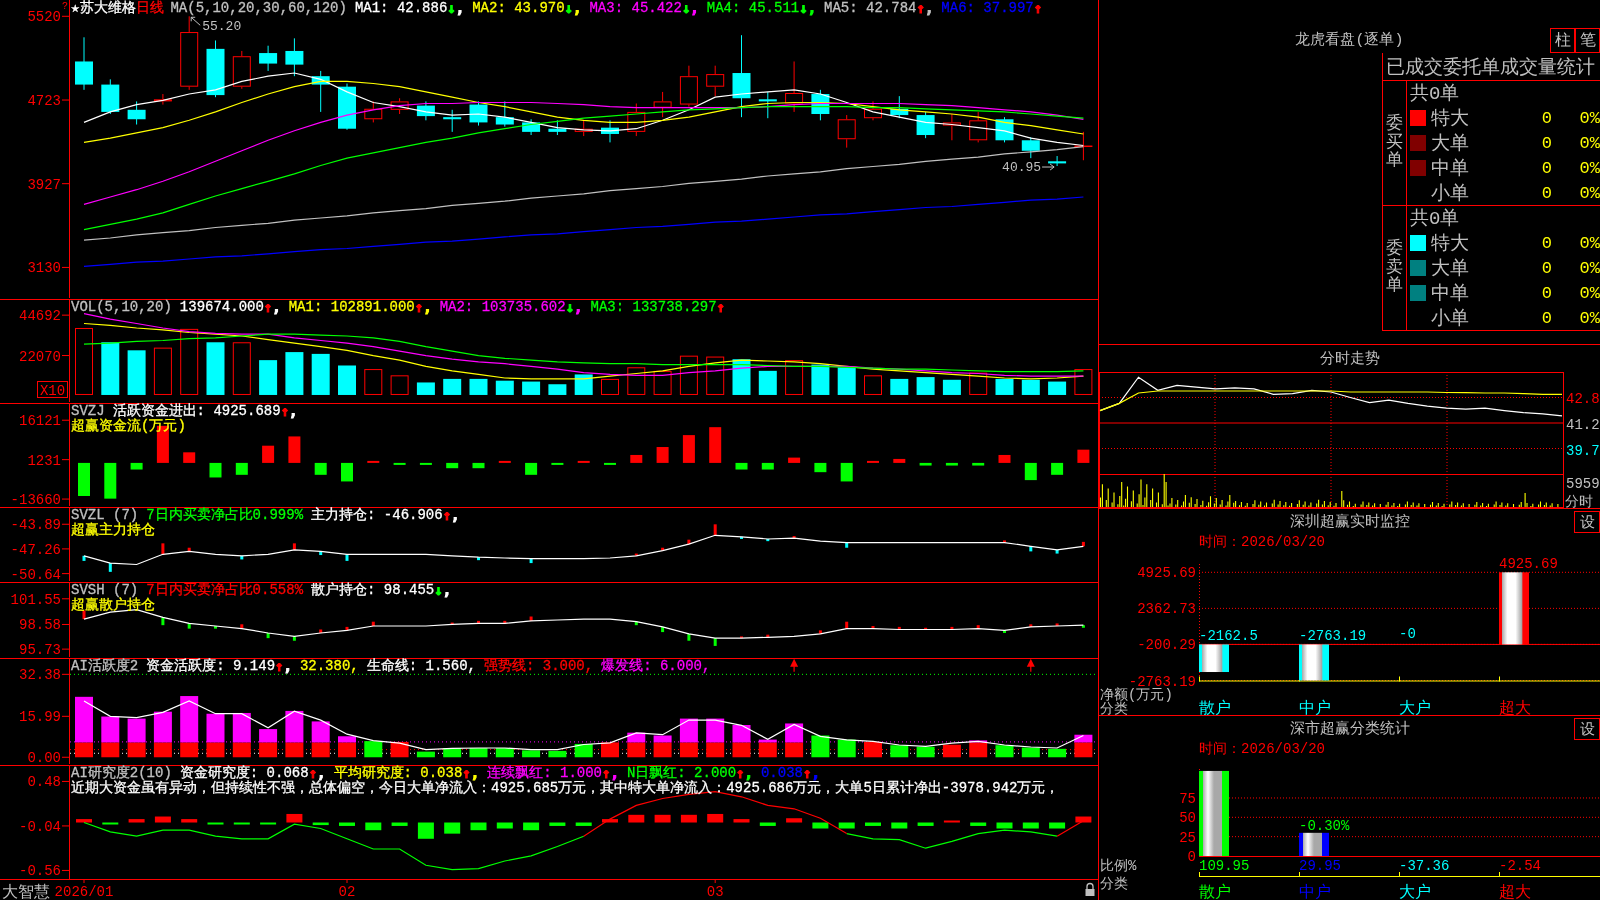 This screenshot has height=900, width=1600. Describe the element at coordinates (518, 8) in the screenshot. I see `indicator-text: MA2: 43.970` at that location.